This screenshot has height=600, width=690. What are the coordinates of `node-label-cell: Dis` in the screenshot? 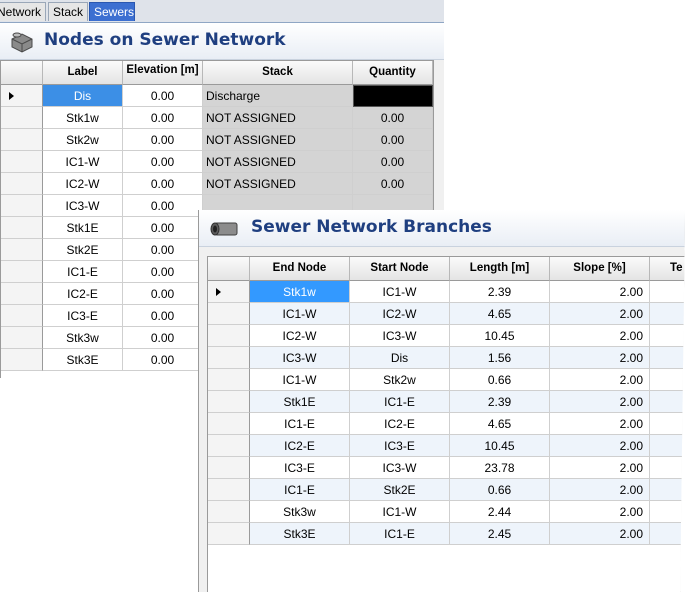 It's located at (83, 96).